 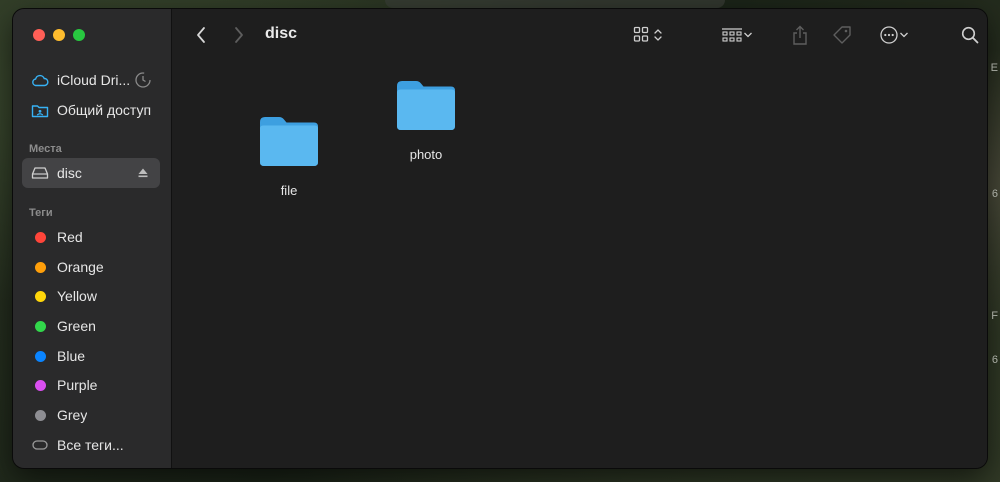 What do you see at coordinates (40, 110) in the screenshot?
I see `shared-folder-icon` at bounding box center [40, 110].